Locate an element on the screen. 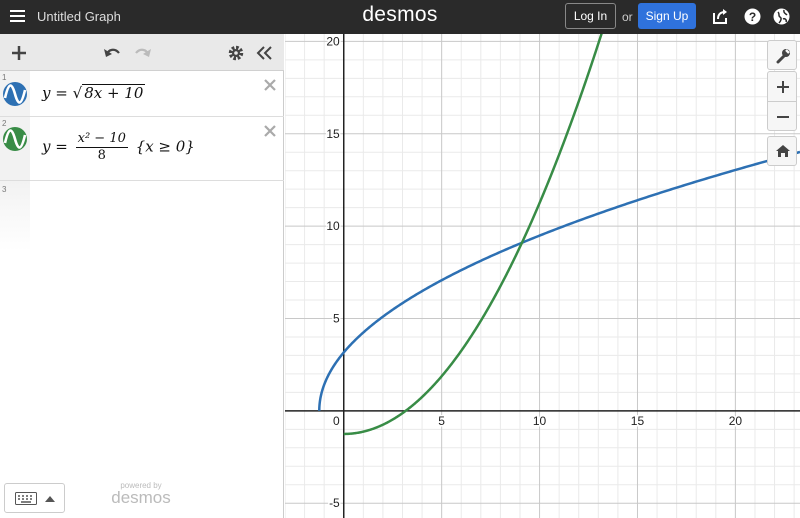  chevron-up-icon is located at coordinates (50, 499).